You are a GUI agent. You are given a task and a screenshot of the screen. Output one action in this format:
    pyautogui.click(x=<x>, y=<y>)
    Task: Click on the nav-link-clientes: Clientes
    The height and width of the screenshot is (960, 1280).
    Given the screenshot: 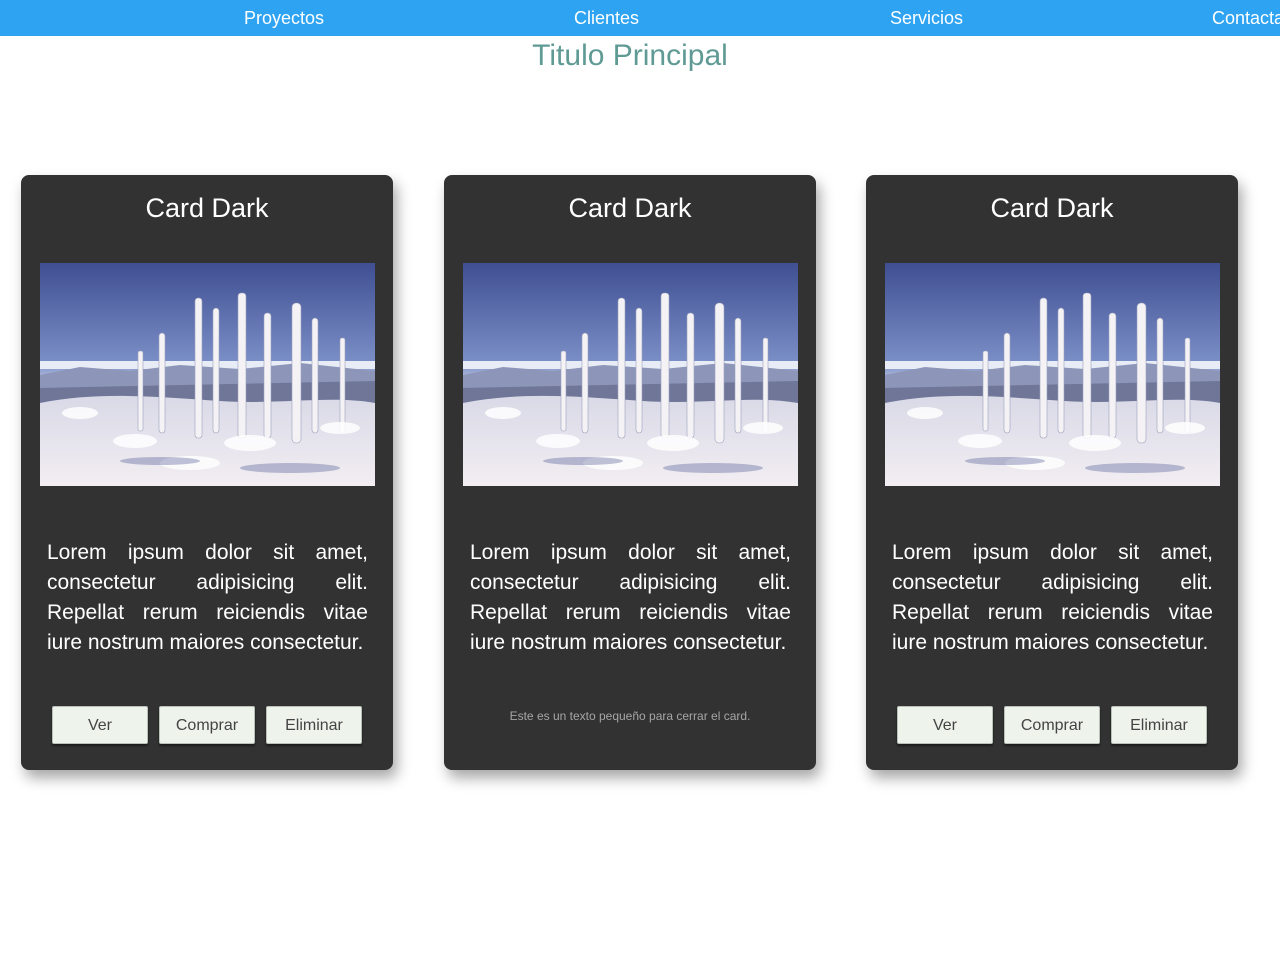 What is the action you would take?
    pyautogui.click(x=606, y=18)
    